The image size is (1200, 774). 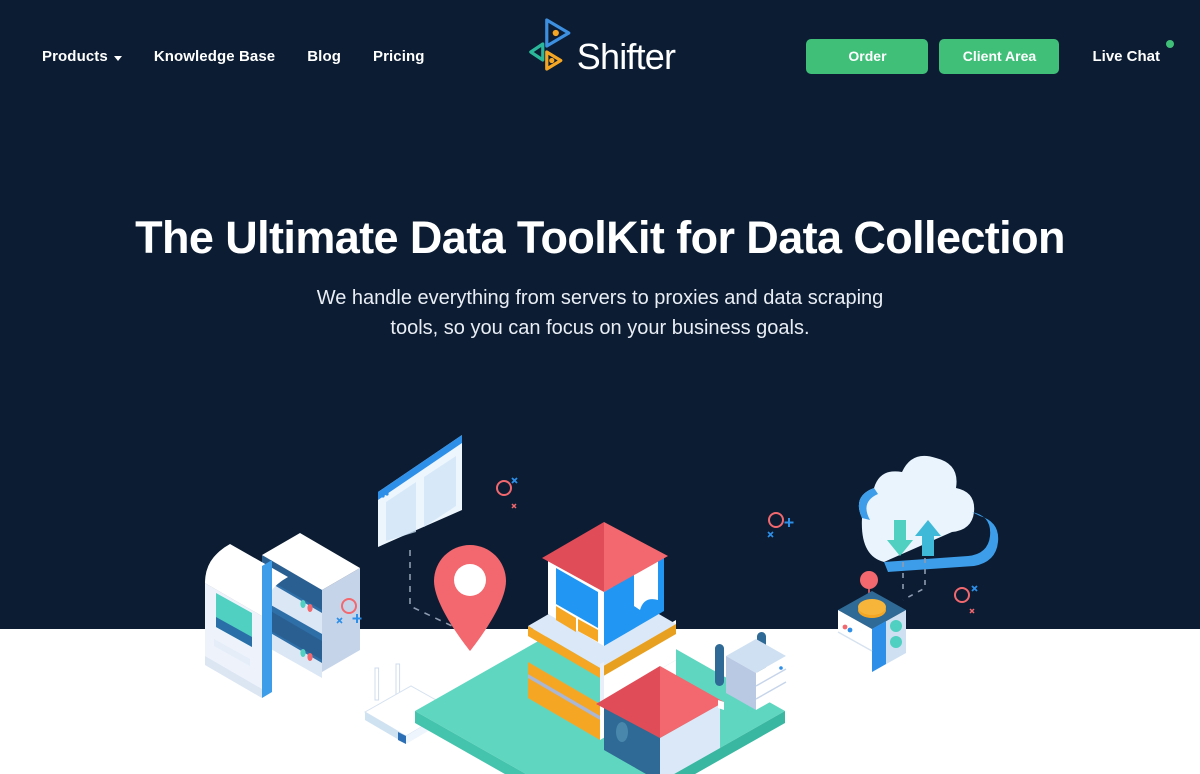 I want to click on decorative-dots-right, so click(x=966, y=599).